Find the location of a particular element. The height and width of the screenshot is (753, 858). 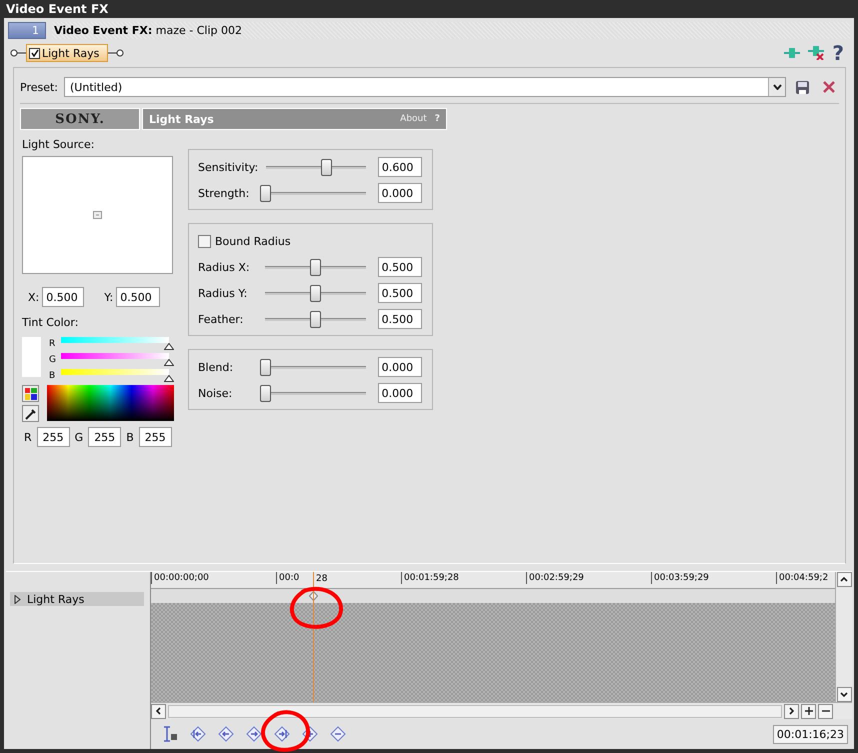

light-source-label: Light Source: is located at coordinates (59, 144).